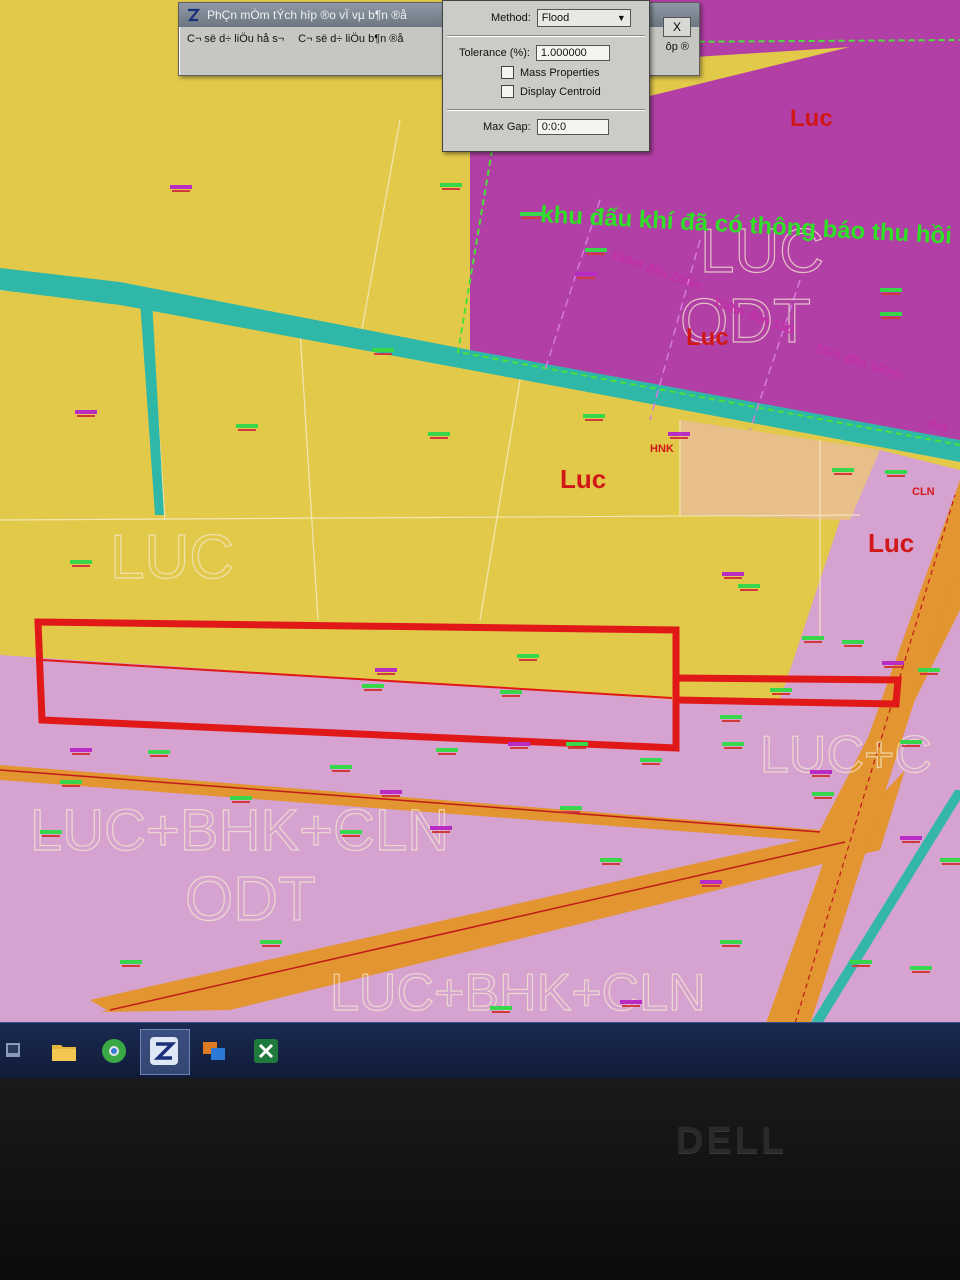 The width and height of the screenshot is (960, 1280). What do you see at coordinates (239, 830) in the screenshot?
I see `ghost-label: LUC+BHK+CLN` at bounding box center [239, 830].